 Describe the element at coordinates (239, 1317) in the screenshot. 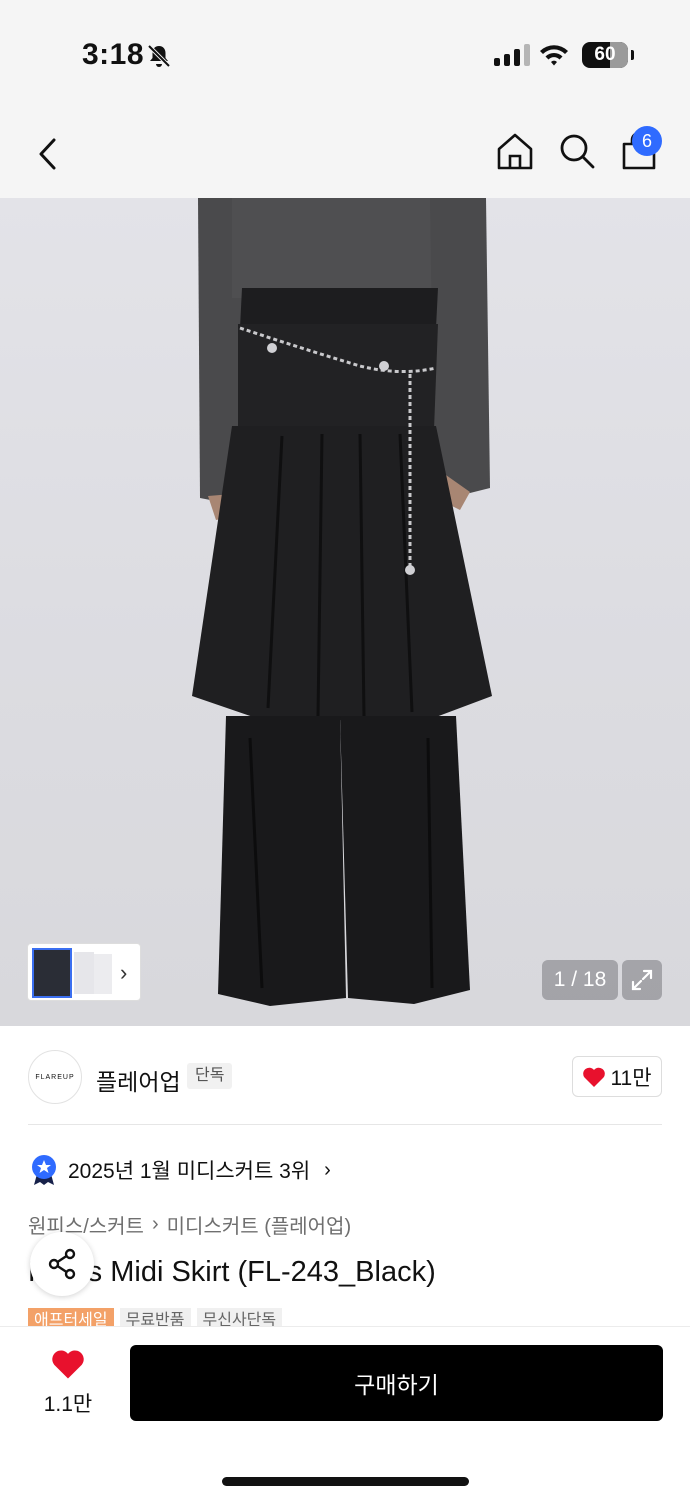

I see `tag-musinsa-exclusive: 무신사단독` at that location.